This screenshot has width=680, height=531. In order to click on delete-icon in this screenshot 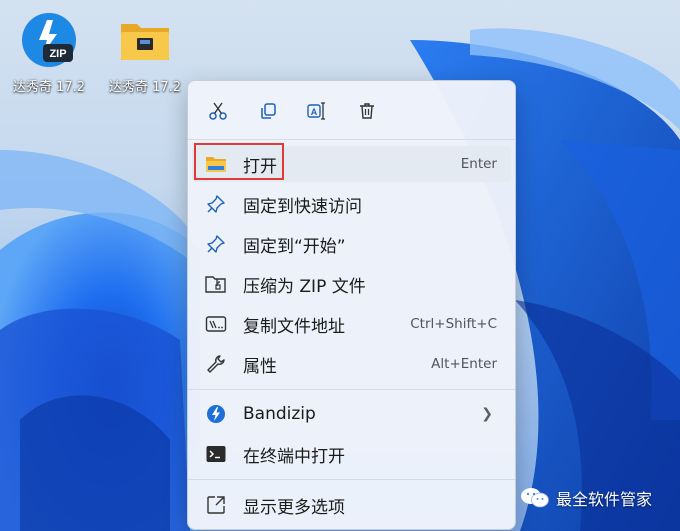, I will do `click(367, 111)`.